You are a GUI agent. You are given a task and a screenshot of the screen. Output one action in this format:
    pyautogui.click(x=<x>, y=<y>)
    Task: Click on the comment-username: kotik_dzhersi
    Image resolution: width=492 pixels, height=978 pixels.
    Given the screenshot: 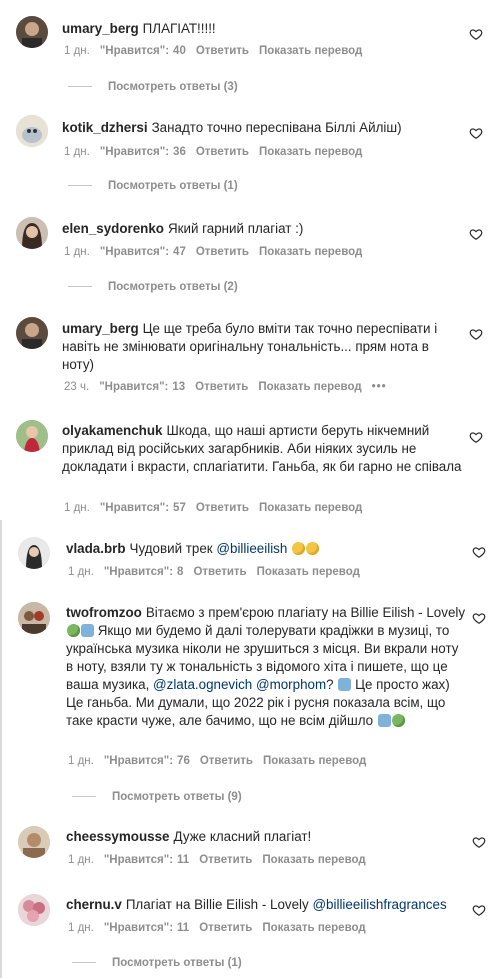 What is the action you would take?
    pyautogui.click(x=105, y=127)
    